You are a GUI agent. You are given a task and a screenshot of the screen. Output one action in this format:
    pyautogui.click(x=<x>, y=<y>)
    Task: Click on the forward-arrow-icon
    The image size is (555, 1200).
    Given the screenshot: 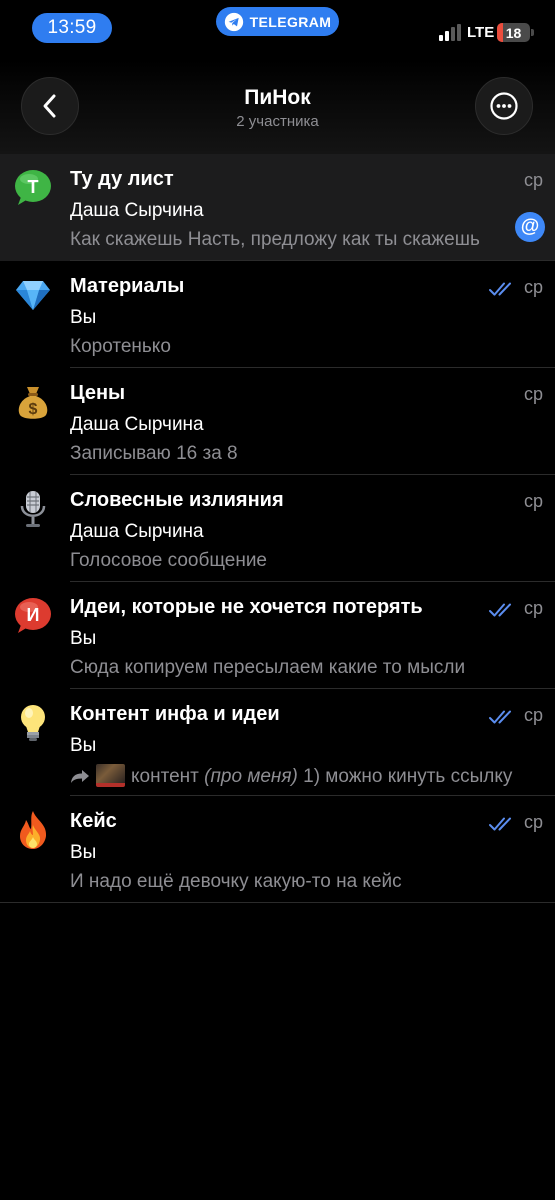 What is the action you would take?
    pyautogui.click(x=80, y=776)
    